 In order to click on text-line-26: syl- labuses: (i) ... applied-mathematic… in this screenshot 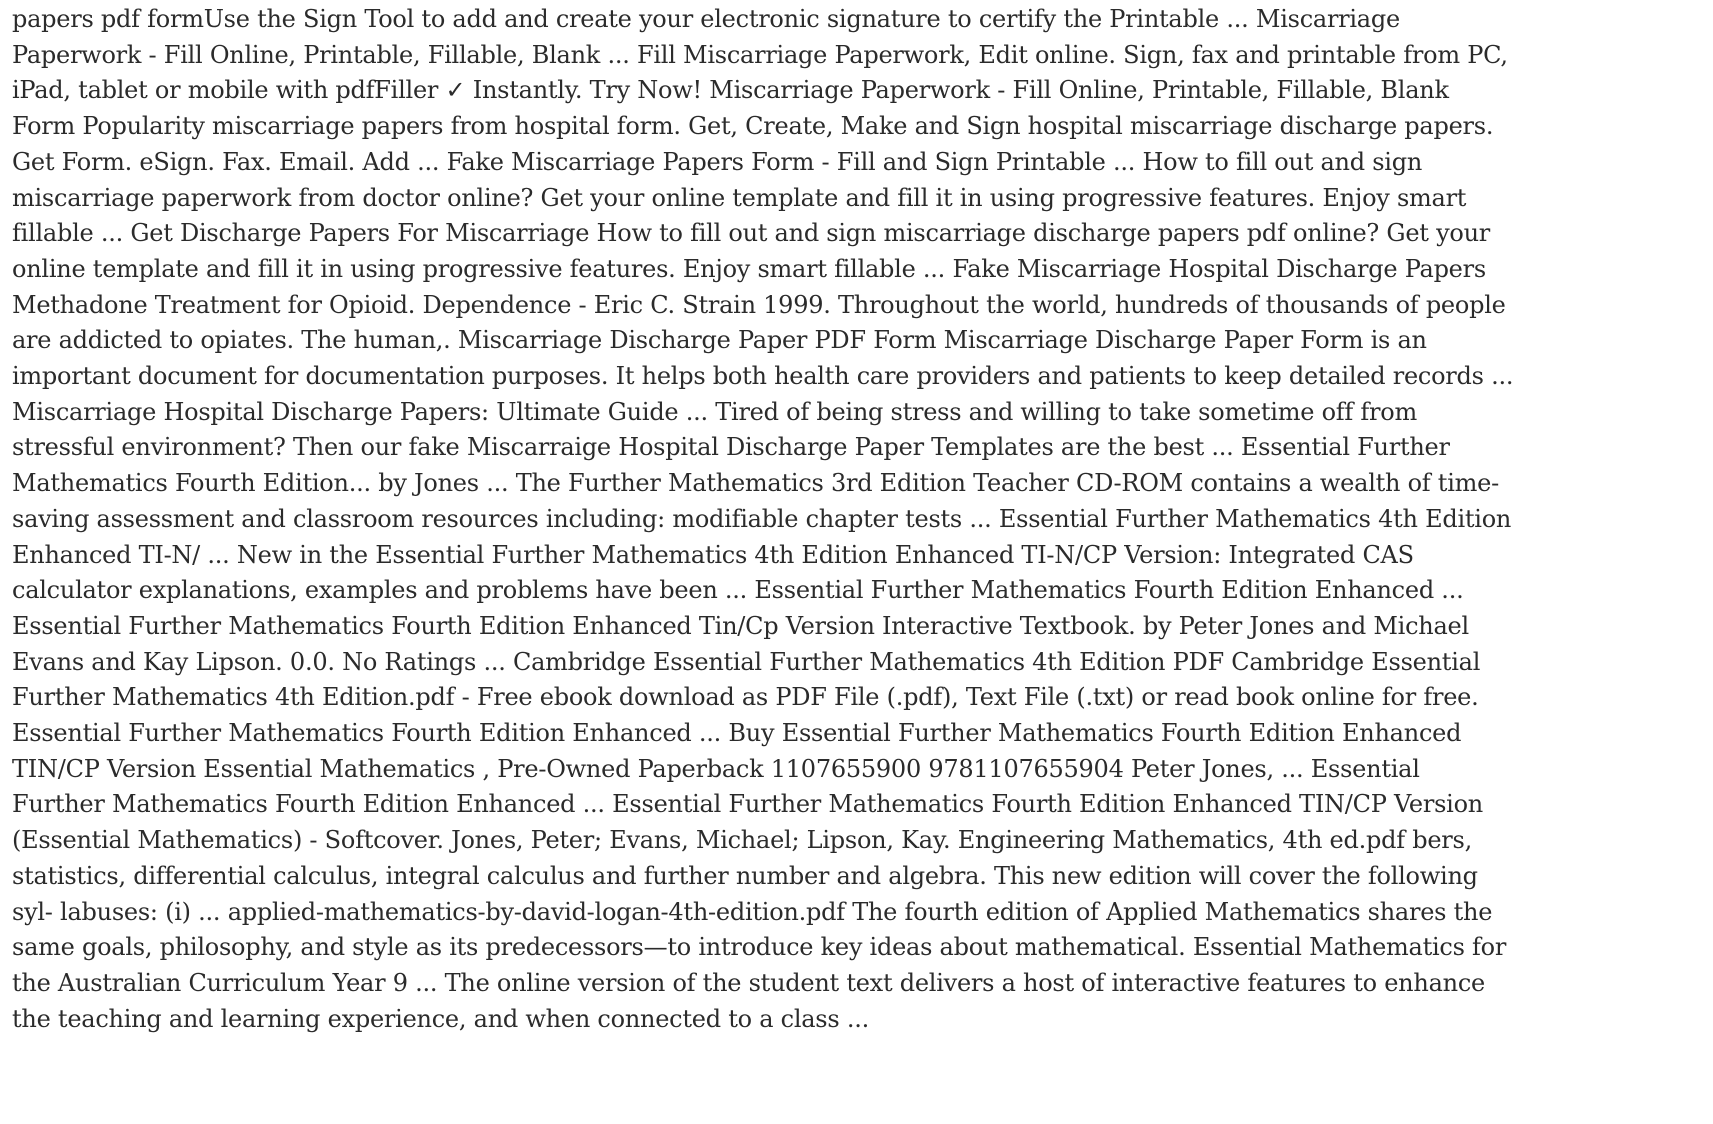, I will do `click(752, 911)`.